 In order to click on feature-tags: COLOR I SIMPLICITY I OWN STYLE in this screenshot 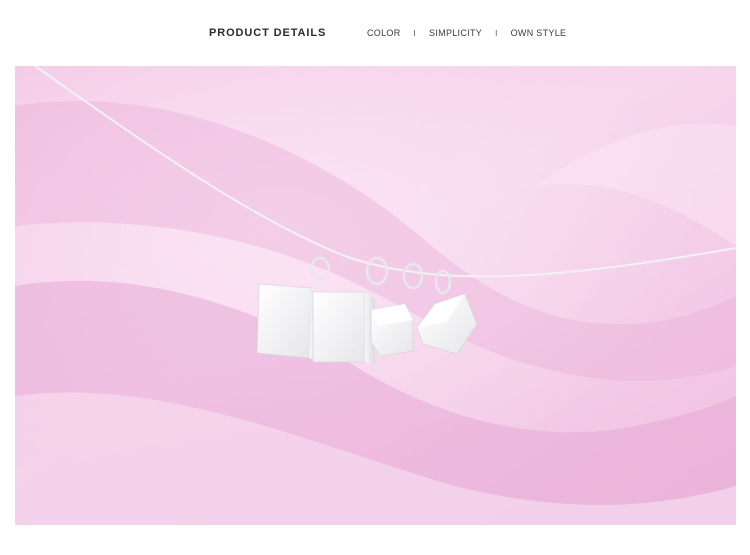, I will do `click(466, 33)`.